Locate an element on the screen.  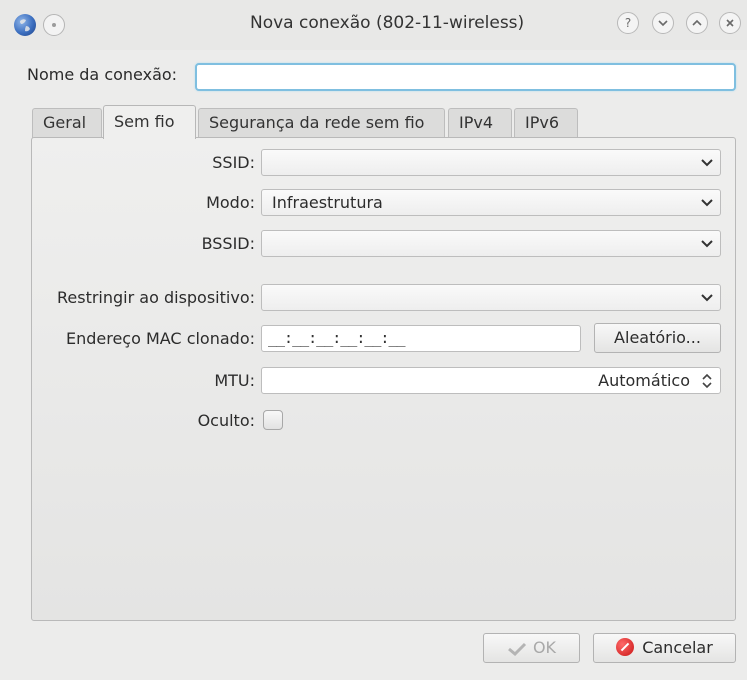
connection-name-input is located at coordinates (465, 77).